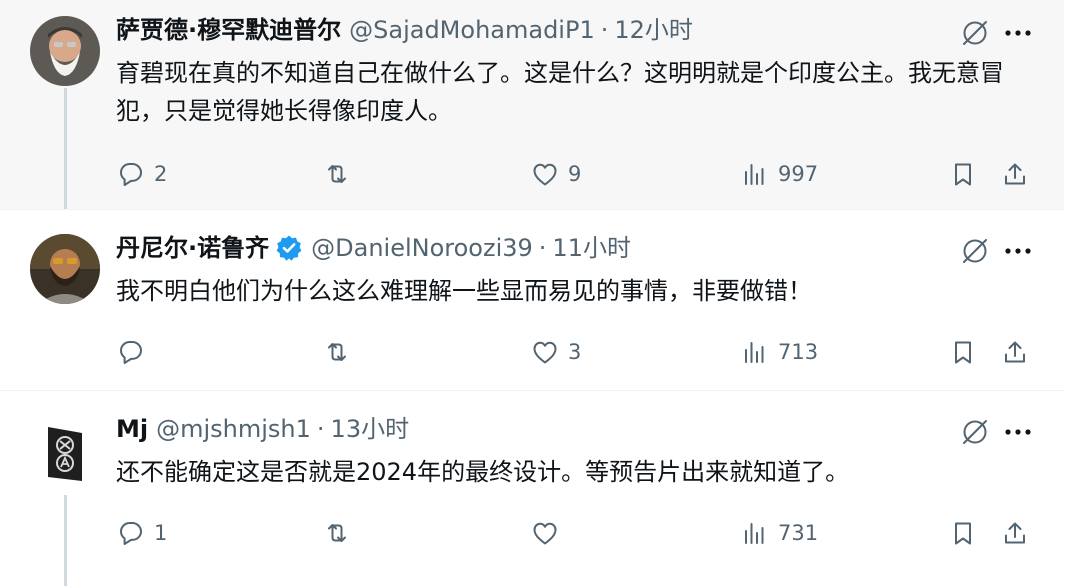 Image resolution: width=1080 pixels, height=586 pixels. I want to click on like-button, so click(549, 533).